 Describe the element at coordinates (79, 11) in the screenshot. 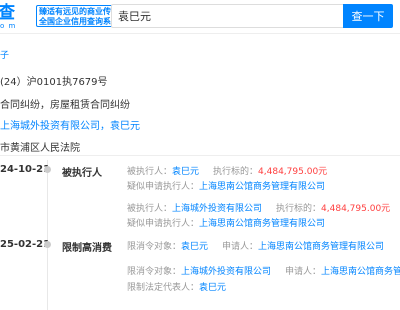

I see `slogan-line-1: 臻适有远见的商业传奇` at that location.